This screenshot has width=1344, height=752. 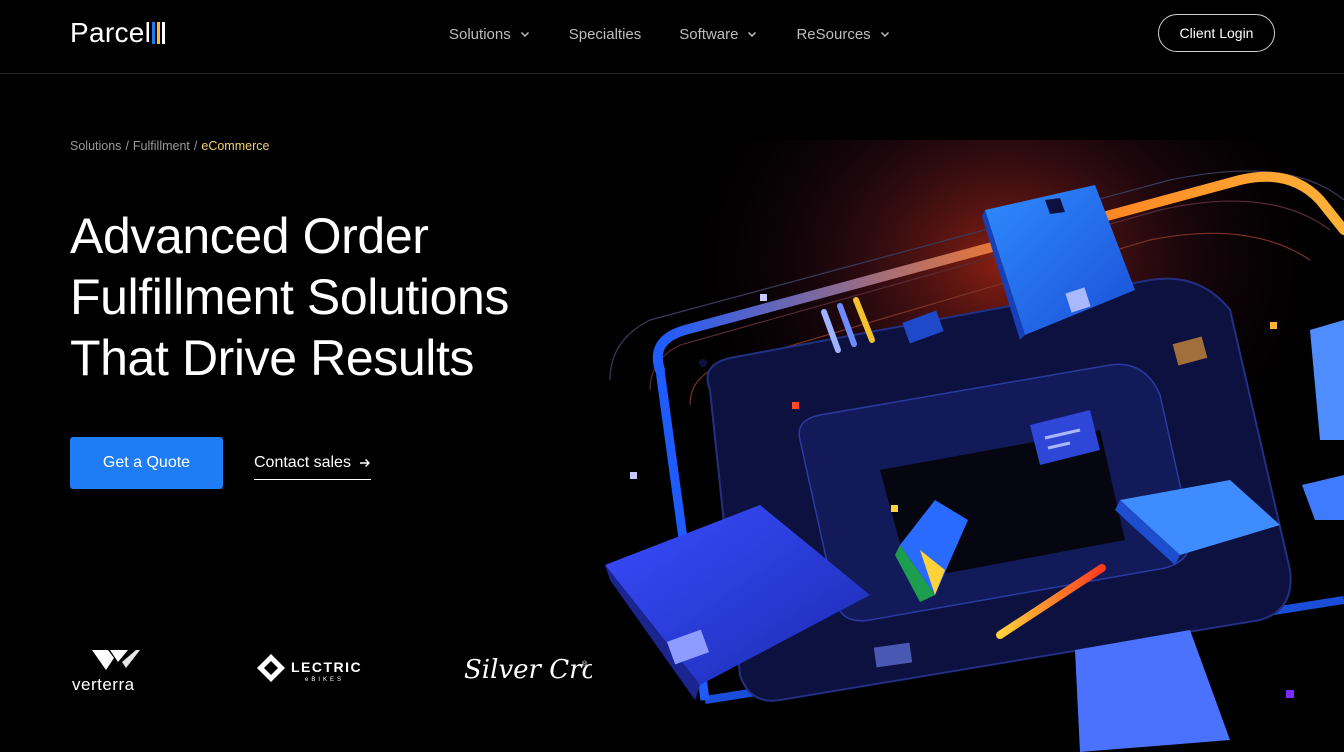 I want to click on nav-item-software: Software, so click(x=718, y=34).